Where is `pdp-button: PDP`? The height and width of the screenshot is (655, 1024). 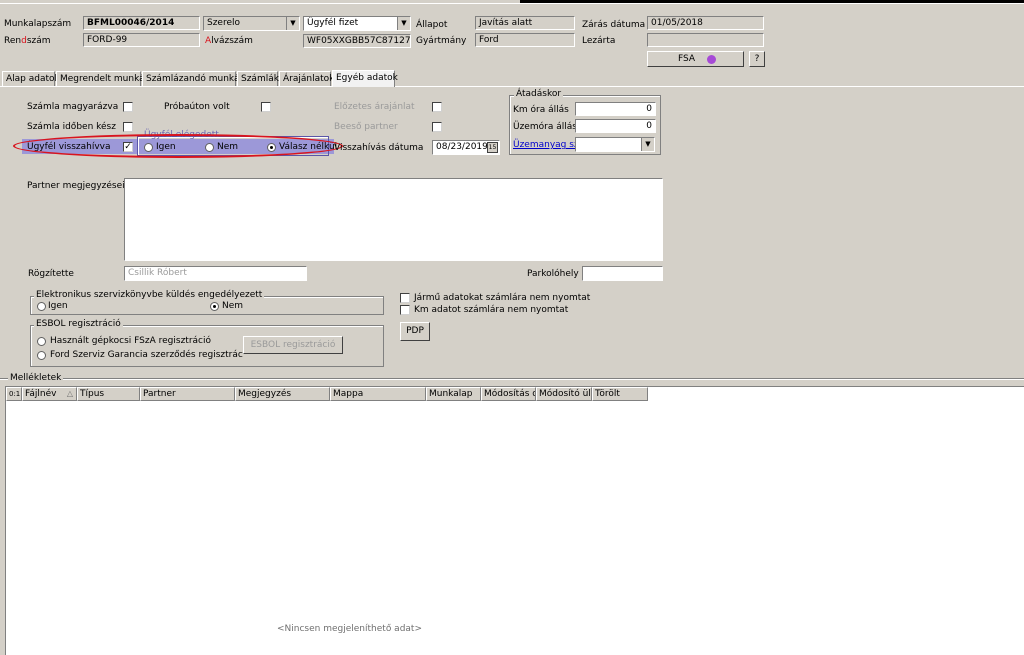
pdp-button: PDP is located at coordinates (415, 331).